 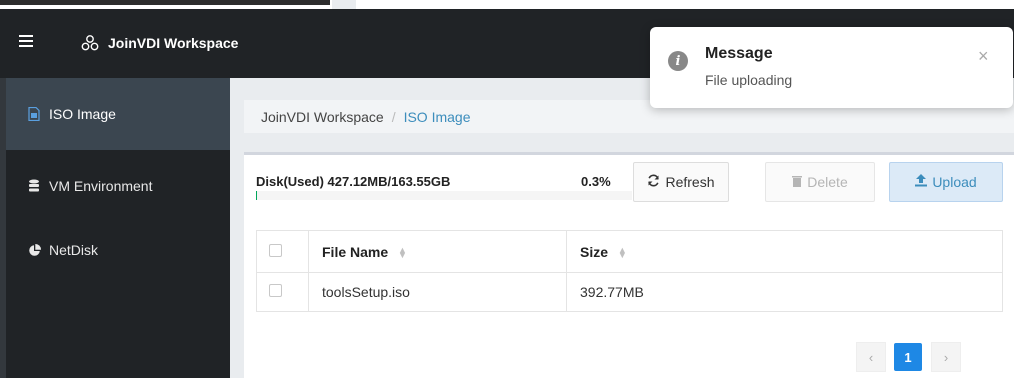 What do you see at coordinates (26, 42) in the screenshot?
I see `hamburger-menu-icon` at bounding box center [26, 42].